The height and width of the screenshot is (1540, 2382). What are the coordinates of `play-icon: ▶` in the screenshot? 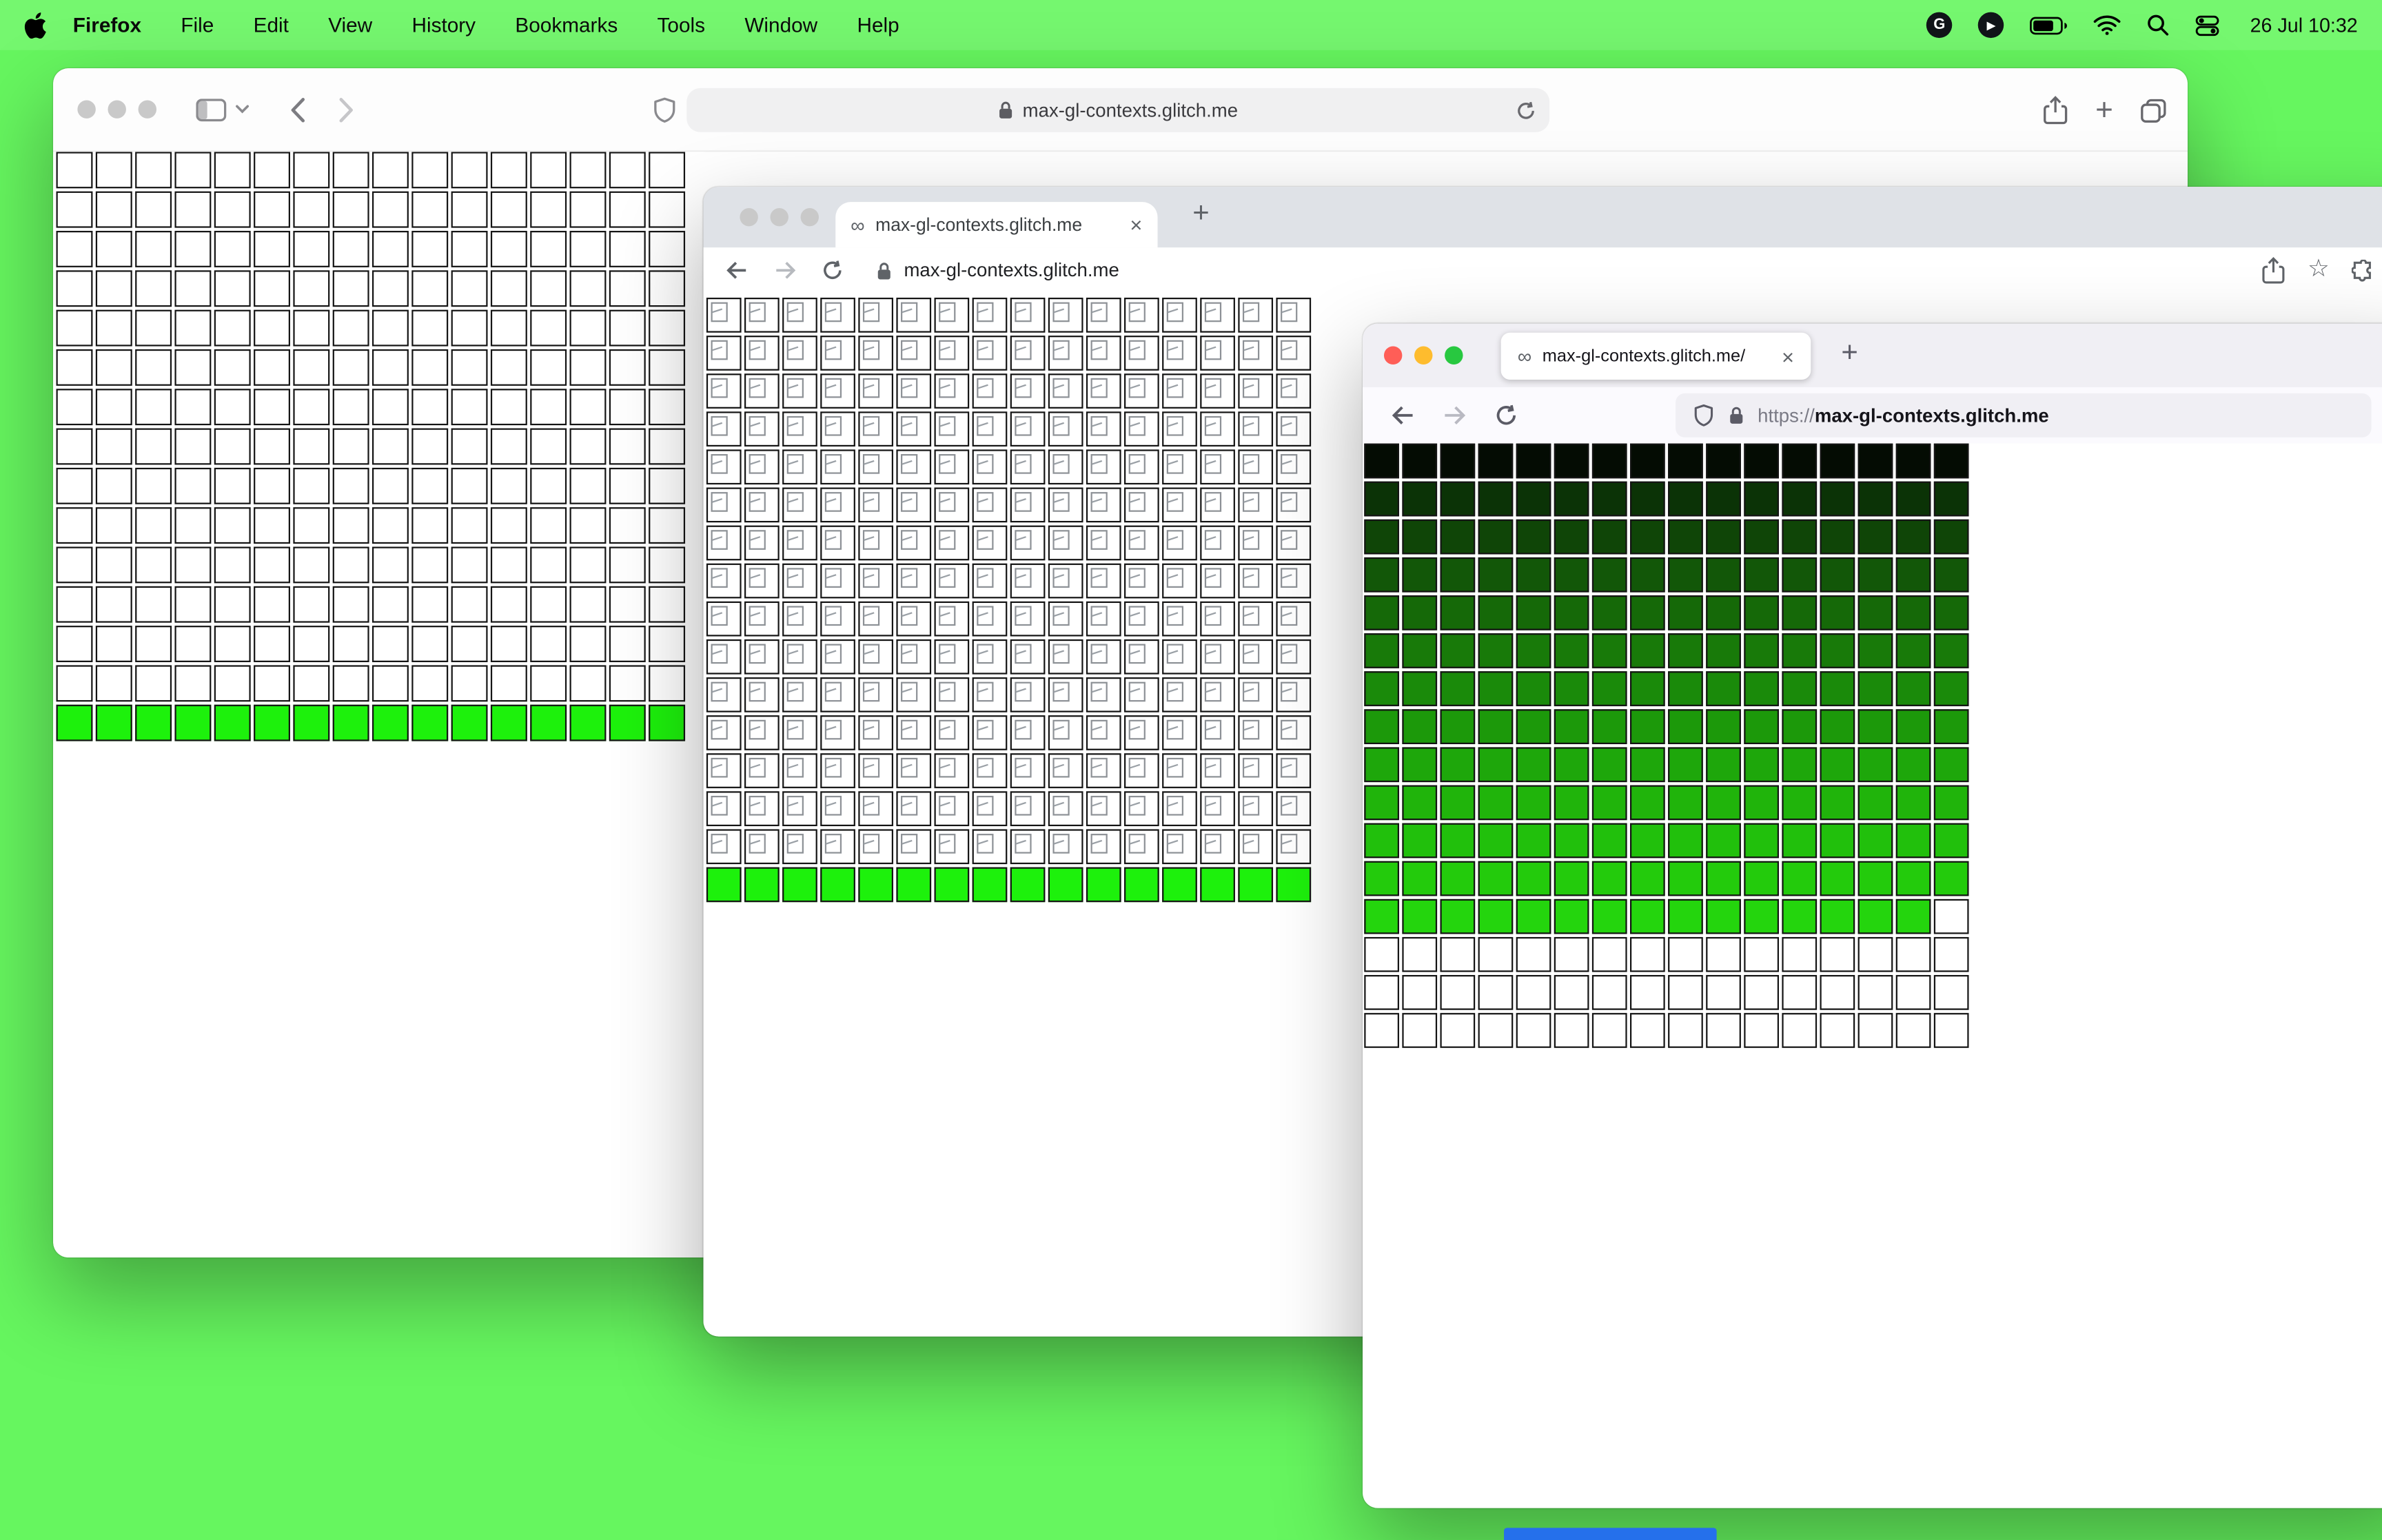 It's located at (1991, 25).